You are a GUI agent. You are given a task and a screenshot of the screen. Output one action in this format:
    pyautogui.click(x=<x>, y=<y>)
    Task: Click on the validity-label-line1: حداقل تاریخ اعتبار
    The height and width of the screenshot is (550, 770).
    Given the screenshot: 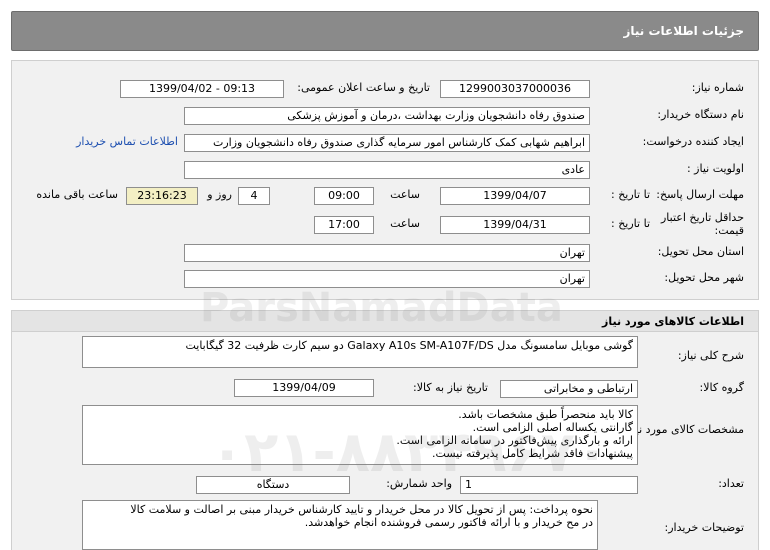 What is the action you would take?
    pyautogui.click(x=702, y=217)
    